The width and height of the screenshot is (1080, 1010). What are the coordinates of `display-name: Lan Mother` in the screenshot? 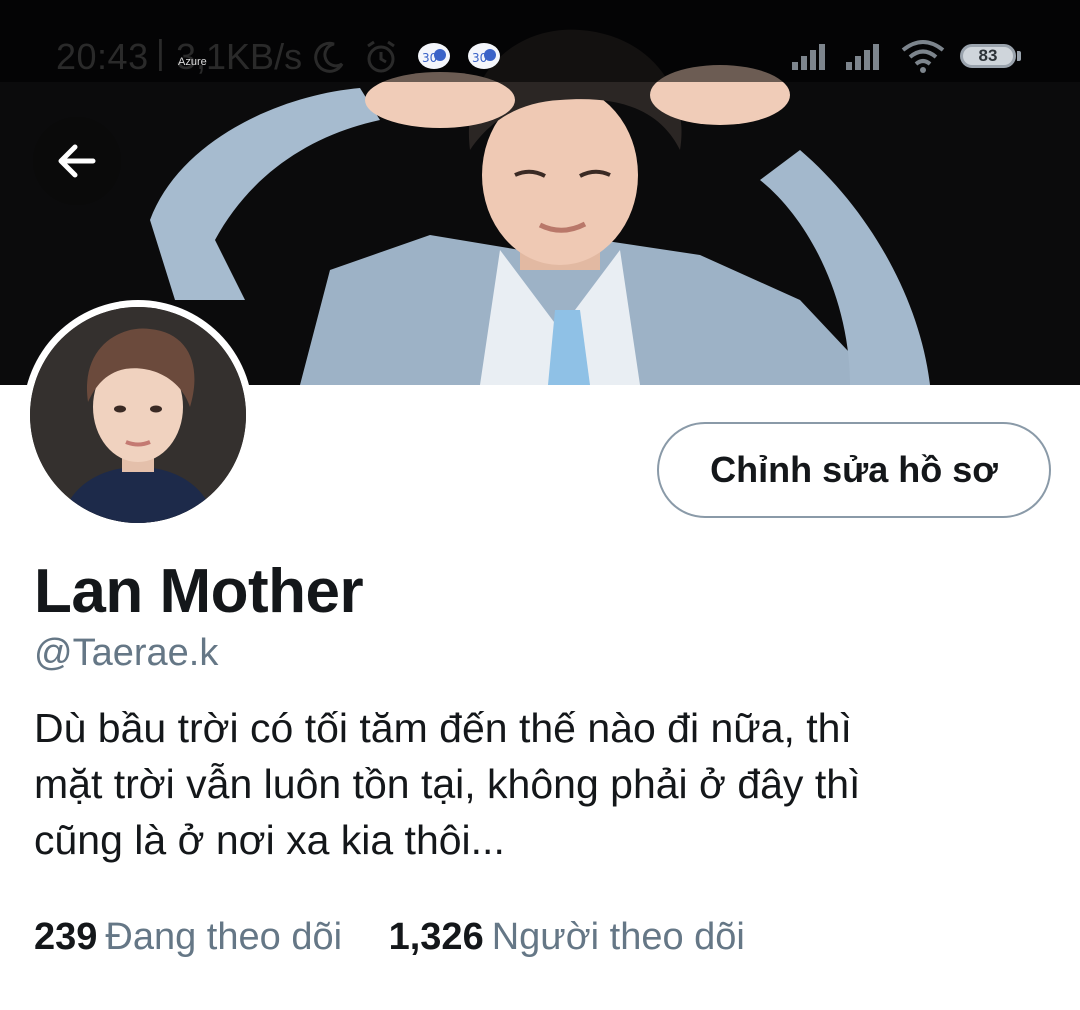 It's located at (199, 591).